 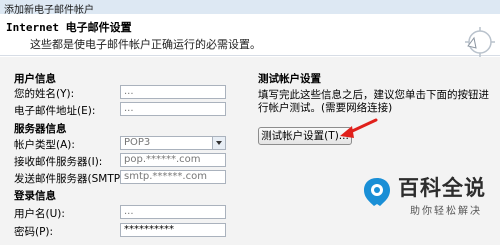 I want to click on password-field: **********, so click(x=173, y=230).